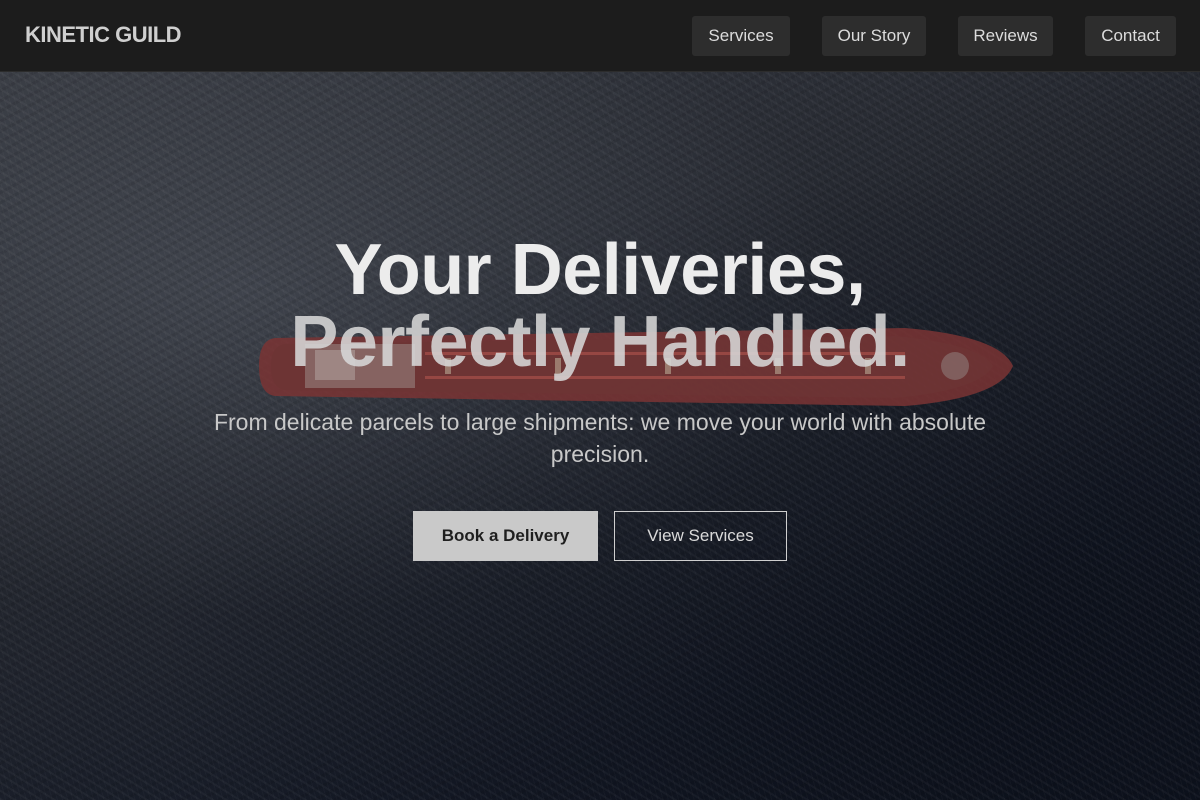 This screenshot has height=800, width=1200. What do you see at coordinates (700, 536) in the screenshot?
I see `view-services-button: View Services` at bounding box center [700, 536].